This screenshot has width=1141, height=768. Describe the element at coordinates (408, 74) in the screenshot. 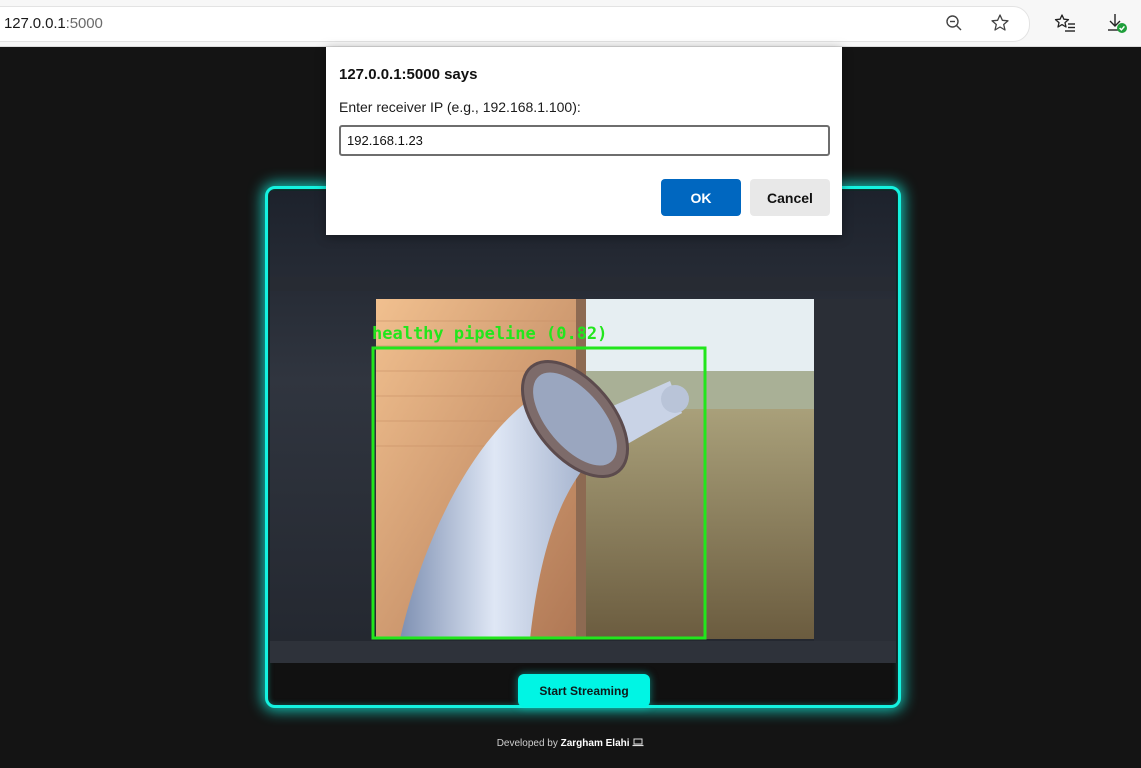

I see `dialog-title: 127.0.0.1:5000 says` at that location.